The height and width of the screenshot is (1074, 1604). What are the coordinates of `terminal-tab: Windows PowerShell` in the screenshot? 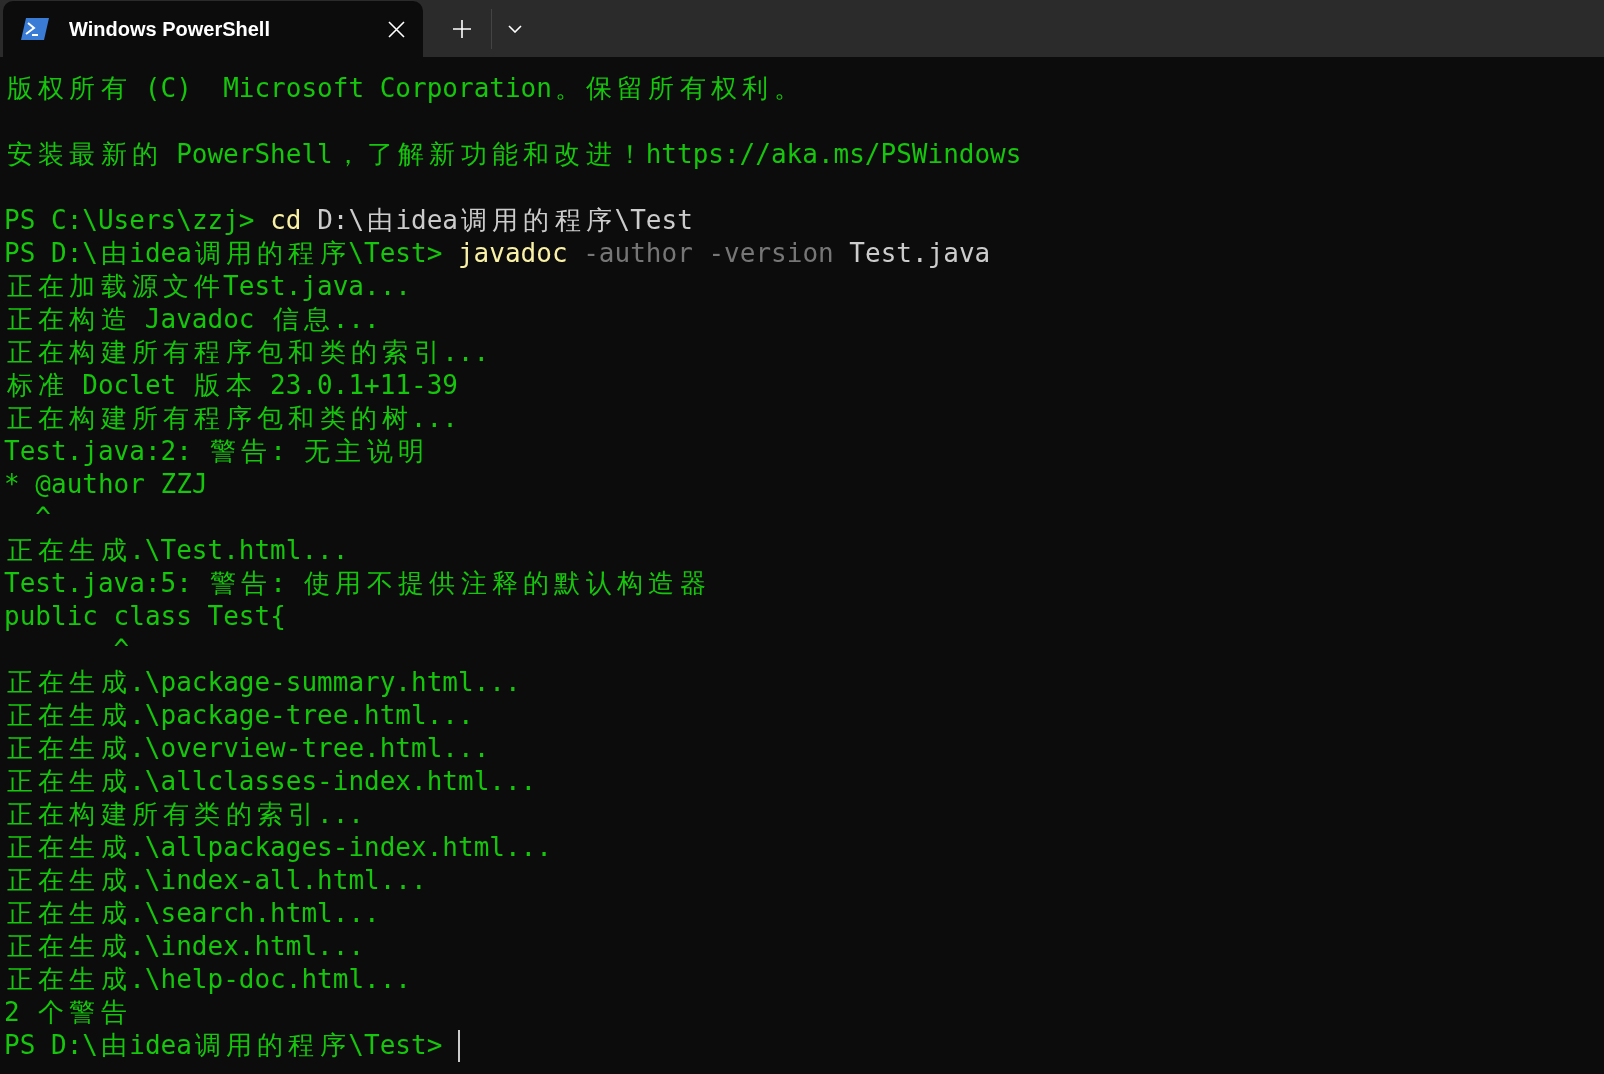 It's located at (213, 29).